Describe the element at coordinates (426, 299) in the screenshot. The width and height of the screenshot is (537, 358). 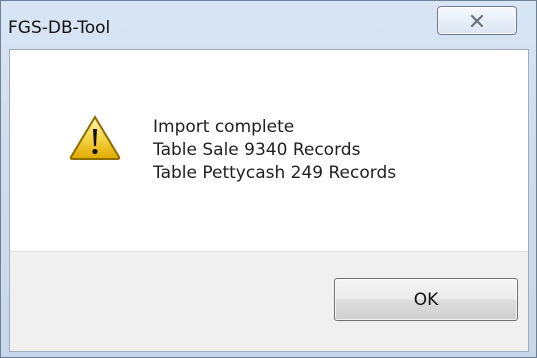
I see `ok-button: OK` at that location.